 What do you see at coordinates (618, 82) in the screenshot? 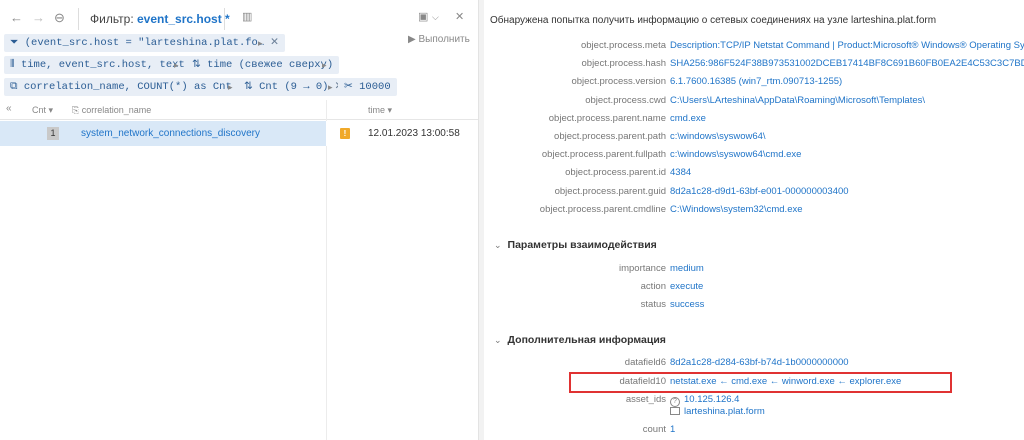
I see `field-key: object.process.version` at bounding box center [618, 82].